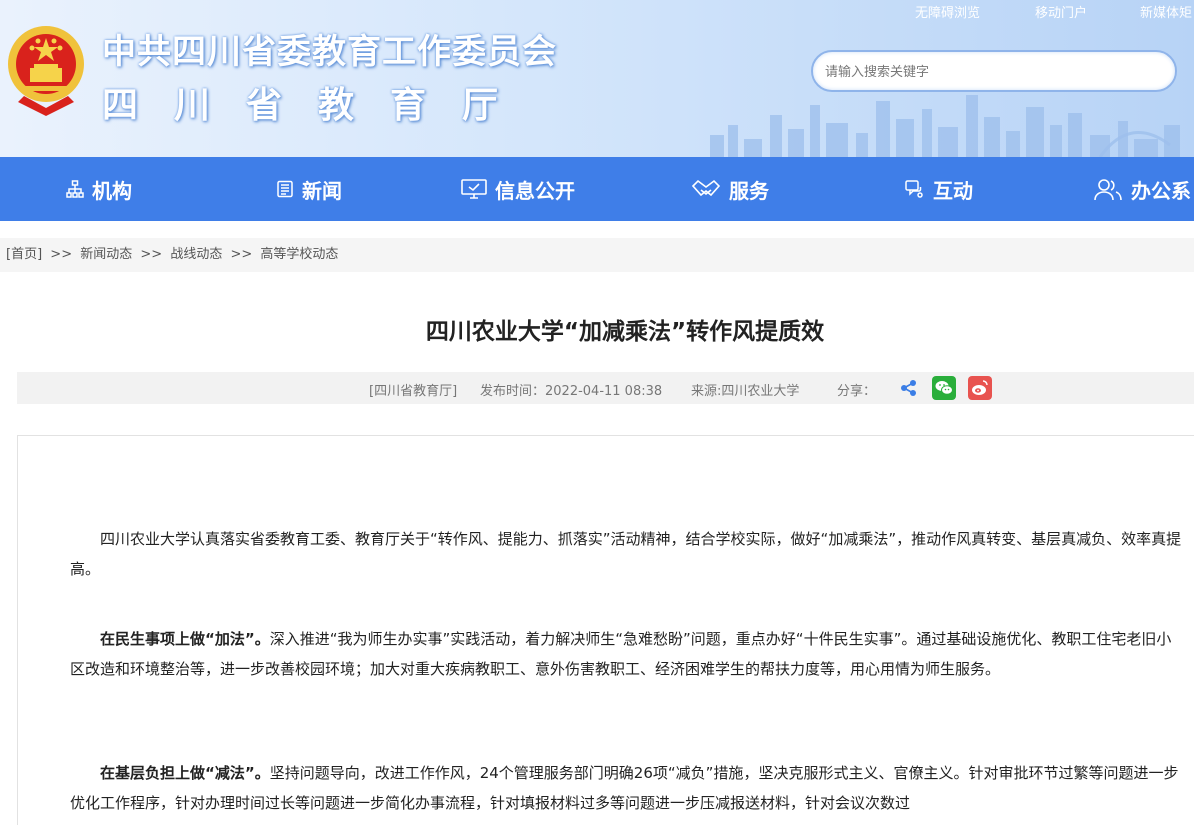 This screenshot has width=1194, height=825. I want to click on nav-label: 互动, so click(953, 190).